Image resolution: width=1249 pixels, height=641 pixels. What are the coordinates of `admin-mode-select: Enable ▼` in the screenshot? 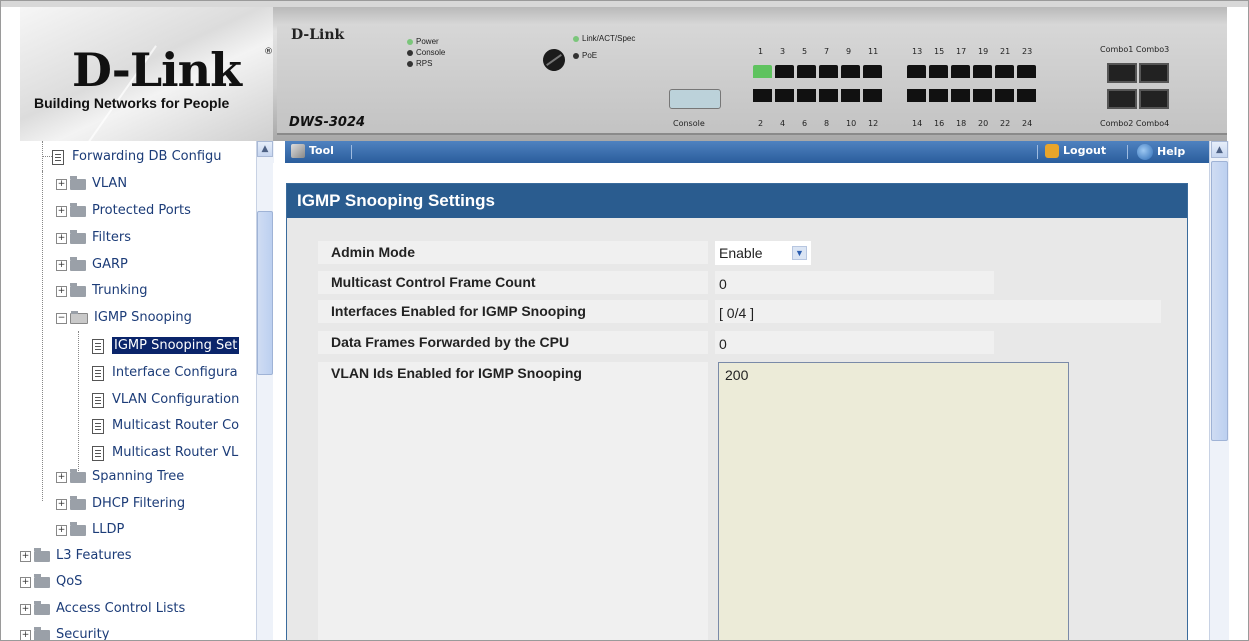 It's located at (763, 253).